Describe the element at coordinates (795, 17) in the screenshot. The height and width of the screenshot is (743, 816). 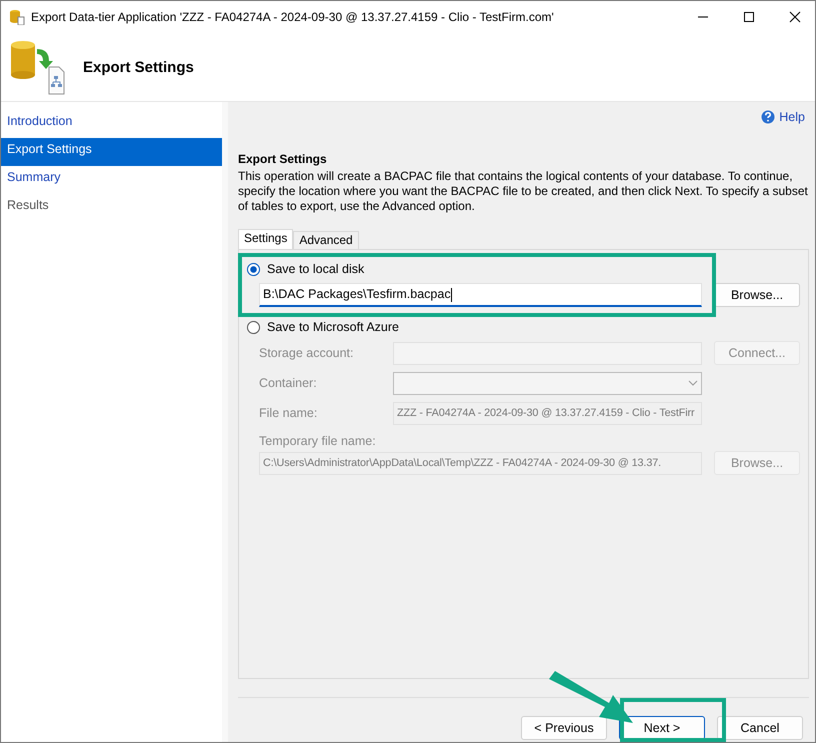
I see `close-icon` at that location.